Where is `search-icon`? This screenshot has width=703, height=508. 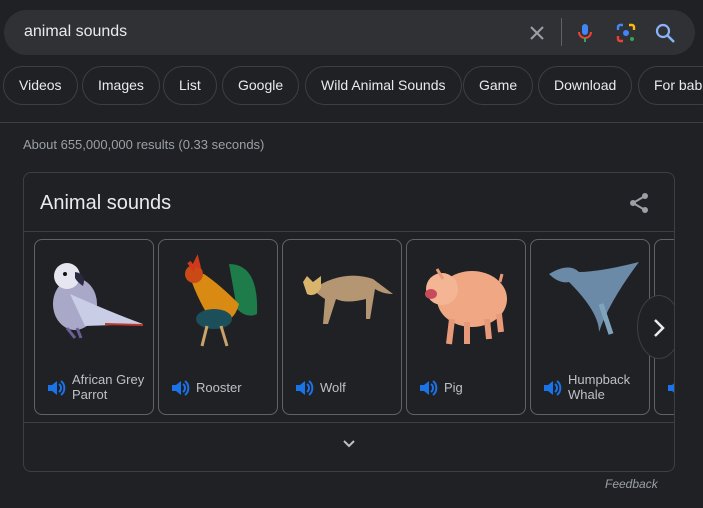 search-icon is located at coordinates (665, 33).